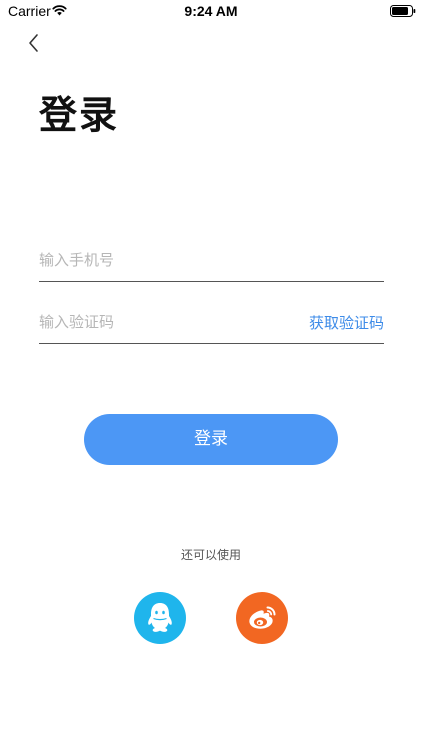  What do you see at coordinates (210, 555) in the screenshot?
I see `alternative-login-label: 还可以使用` at bounding box center [210, 555].